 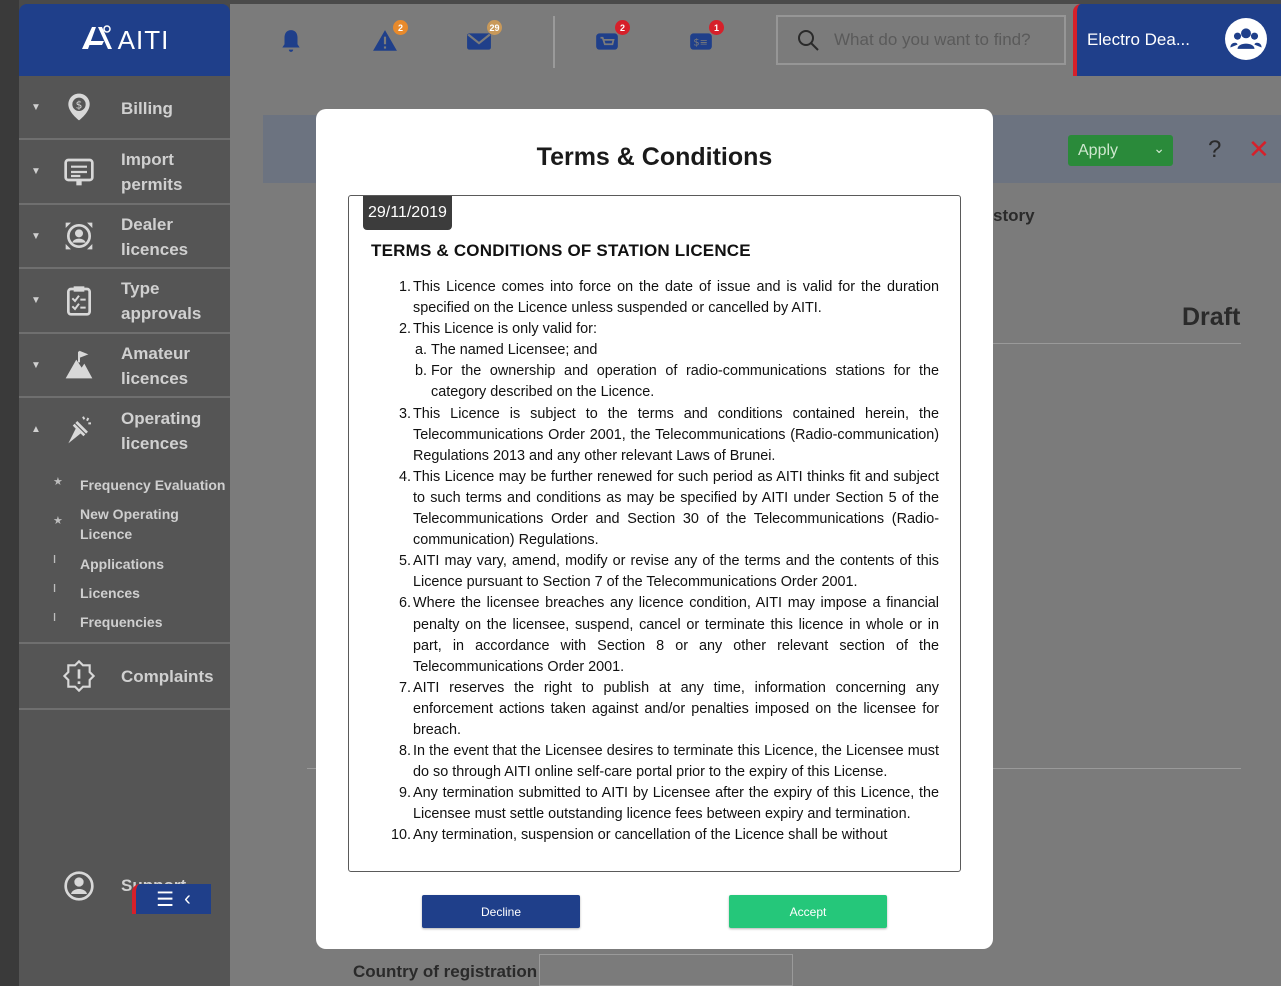 I want to click on sidebar-item-label-2: permits, so click(x=152, y=184).